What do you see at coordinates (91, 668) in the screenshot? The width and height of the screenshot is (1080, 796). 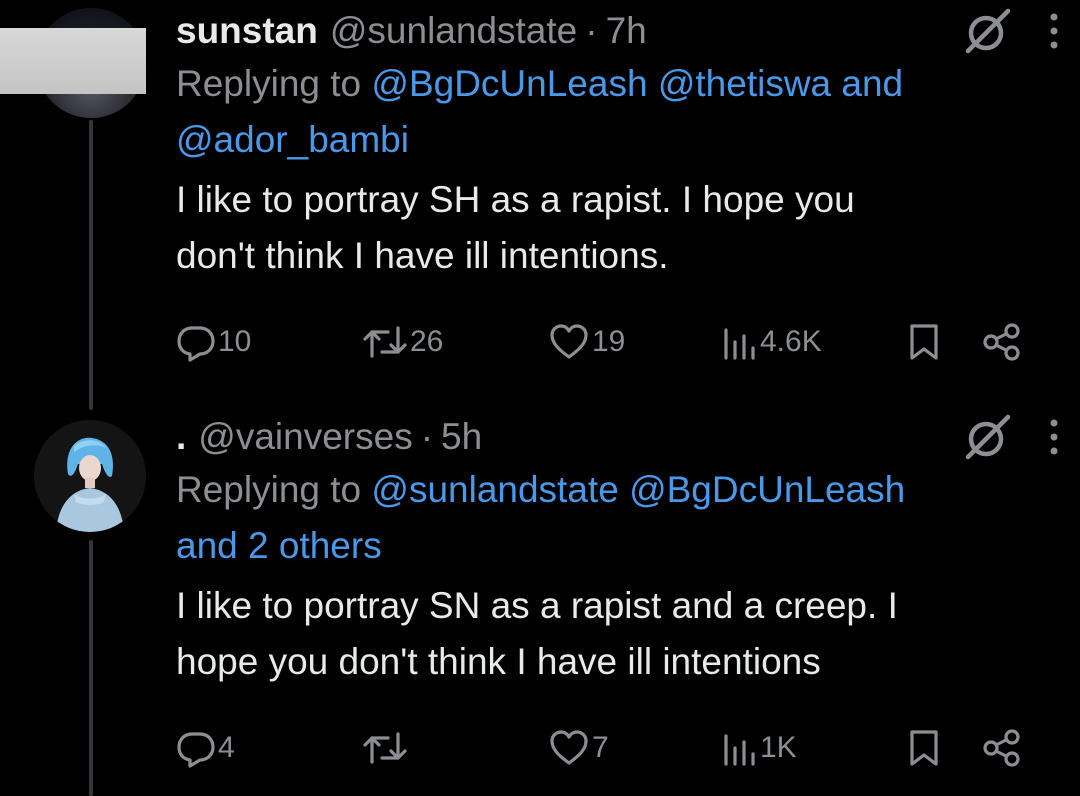 I see `thread-line-bottom` at bounding box center [91, 668].